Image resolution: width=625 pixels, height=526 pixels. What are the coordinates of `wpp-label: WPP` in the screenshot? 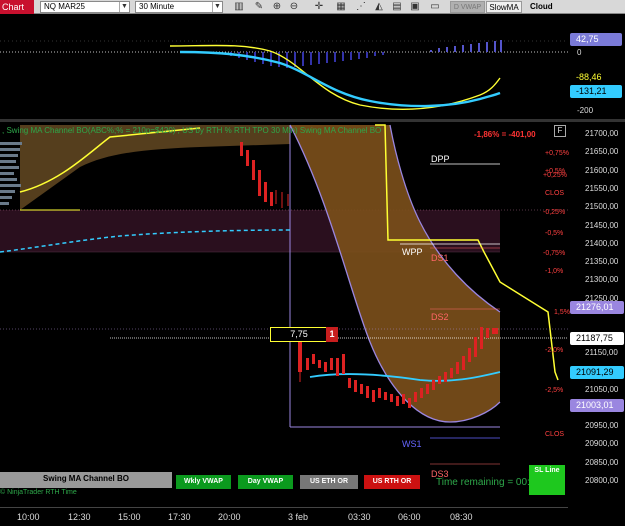 It's located at (412, 252).